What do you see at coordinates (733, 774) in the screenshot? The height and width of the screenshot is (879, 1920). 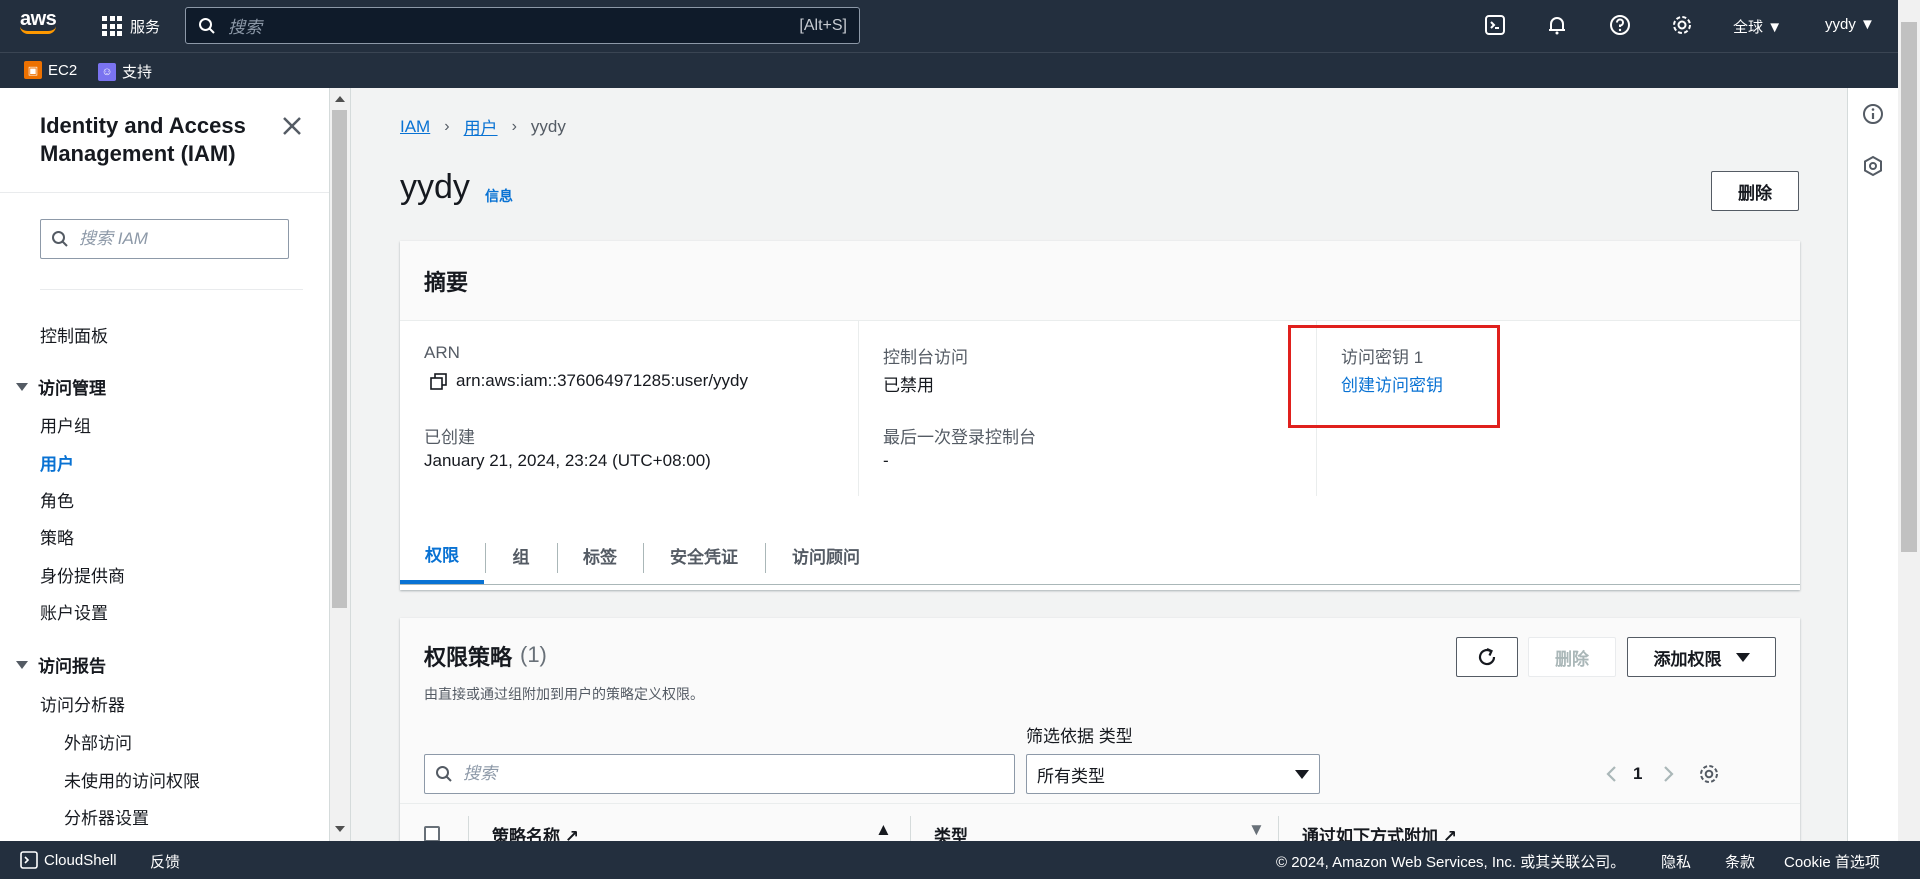 I see `policy-search-input` at bounding box center [733, 774].